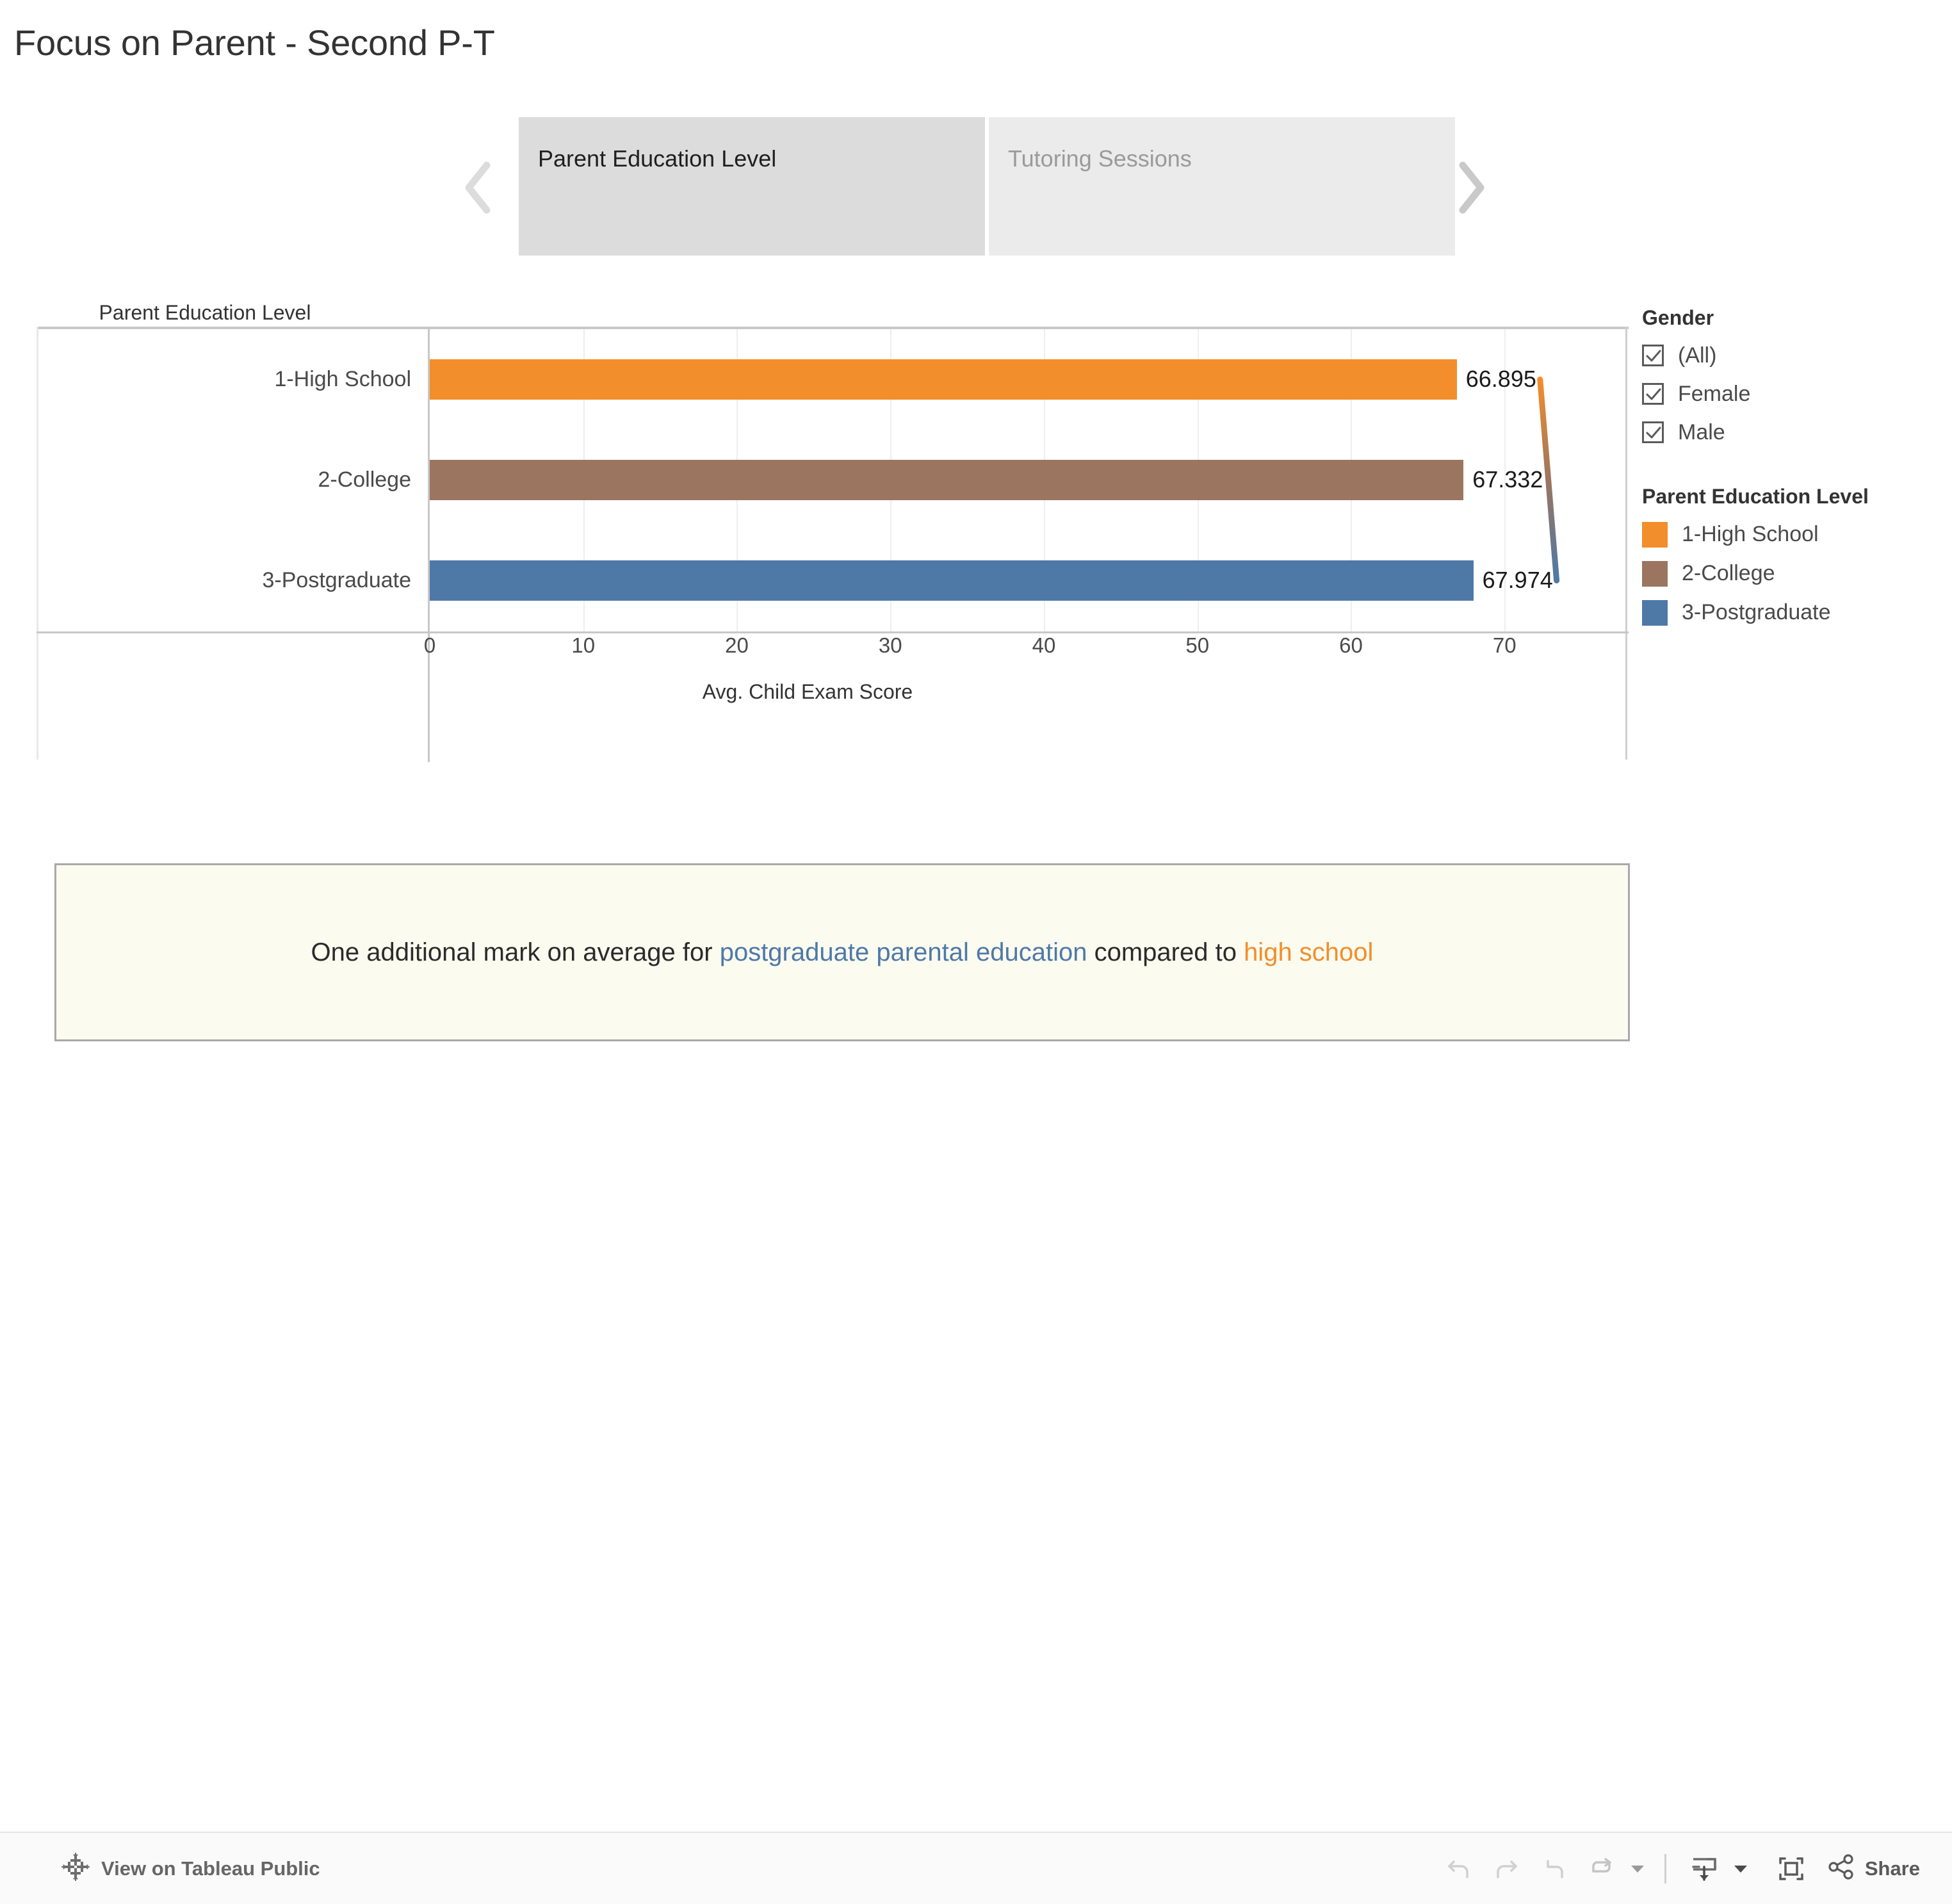 The image size is (1952, 1904). What do you see at coordinates (1729, 573) in the screenshot?
I see `color-legend-label: 2-College` at bounding box center [1729, 573].